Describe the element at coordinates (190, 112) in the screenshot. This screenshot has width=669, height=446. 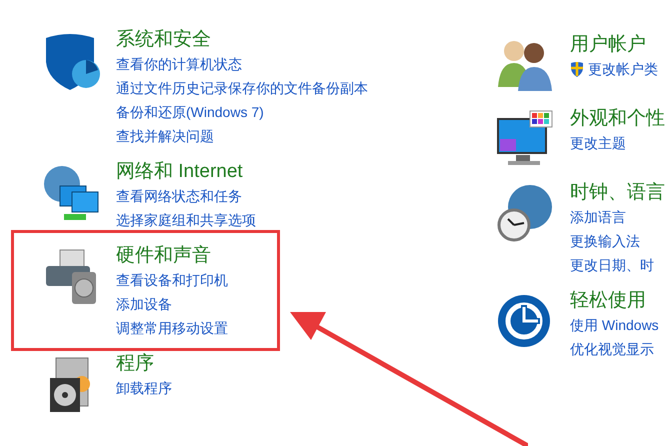
I see `task-link: 备份和还原(Windows 7)` at that location.